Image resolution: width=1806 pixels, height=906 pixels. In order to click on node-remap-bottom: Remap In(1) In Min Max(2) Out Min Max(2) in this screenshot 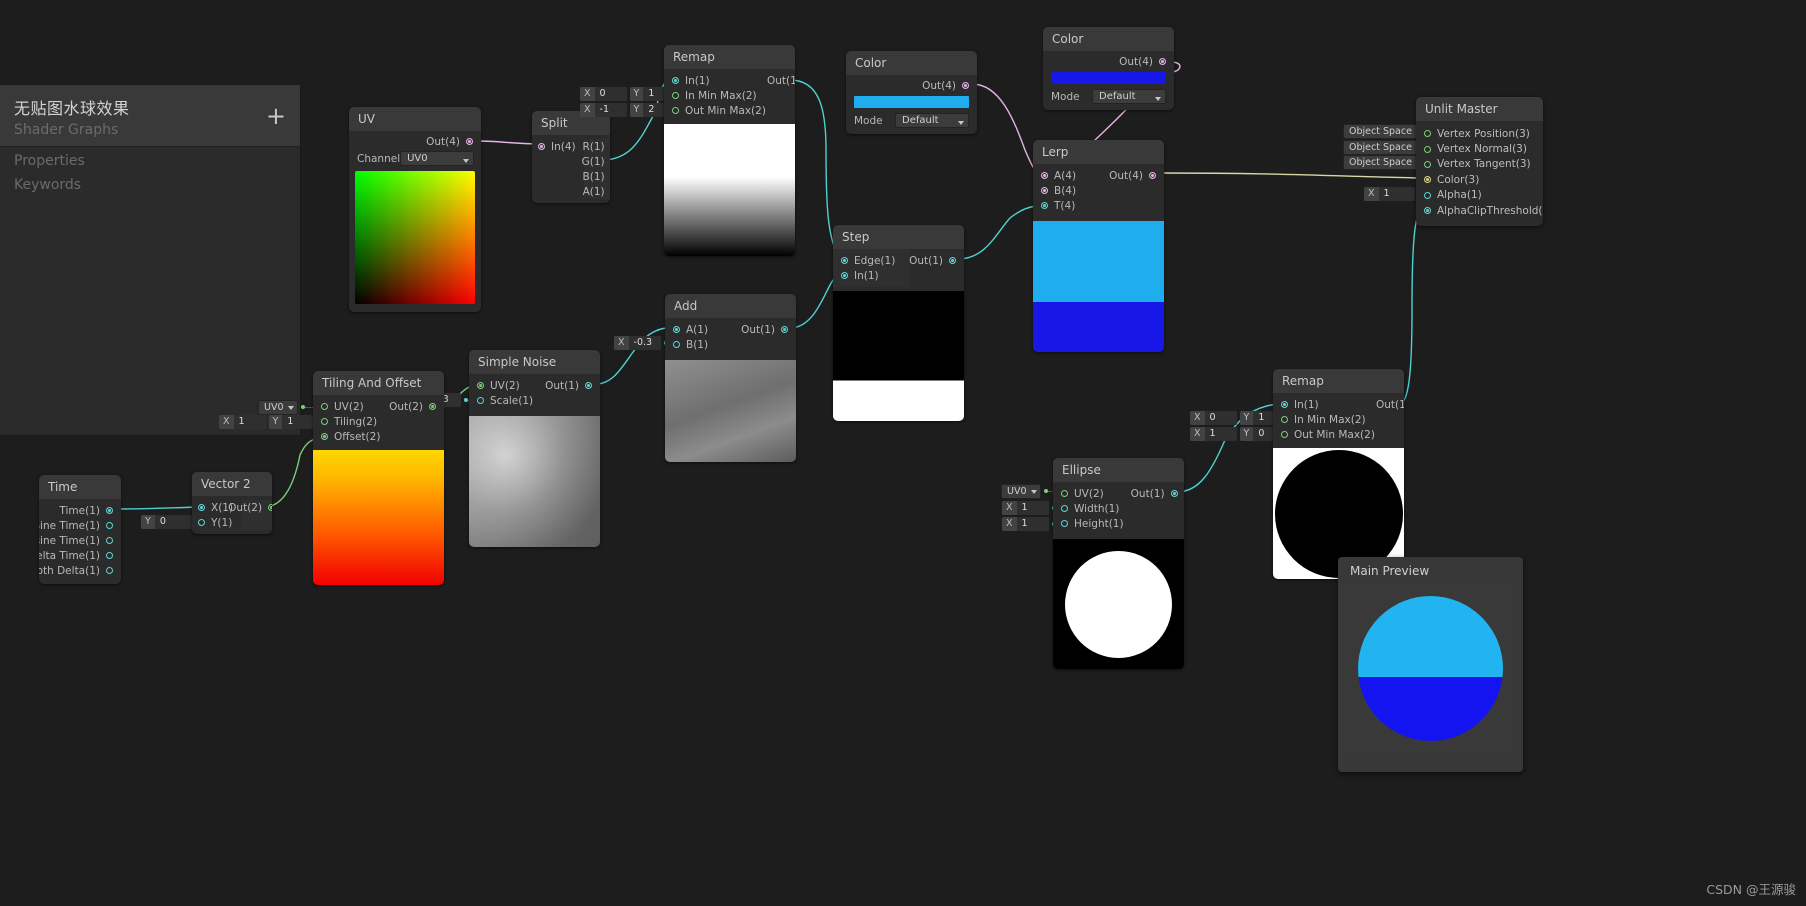, I will do `click(1338, 474)`.